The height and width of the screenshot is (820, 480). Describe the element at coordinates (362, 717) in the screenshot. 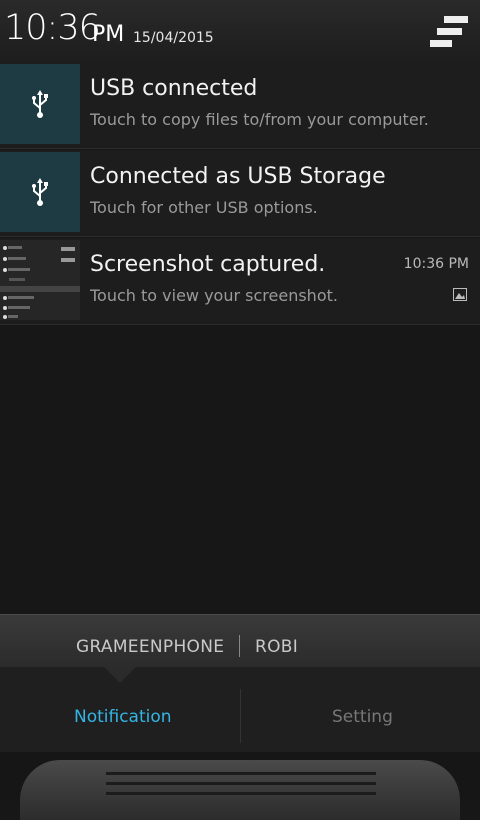

I see `tab-setting: Setting` at that location.